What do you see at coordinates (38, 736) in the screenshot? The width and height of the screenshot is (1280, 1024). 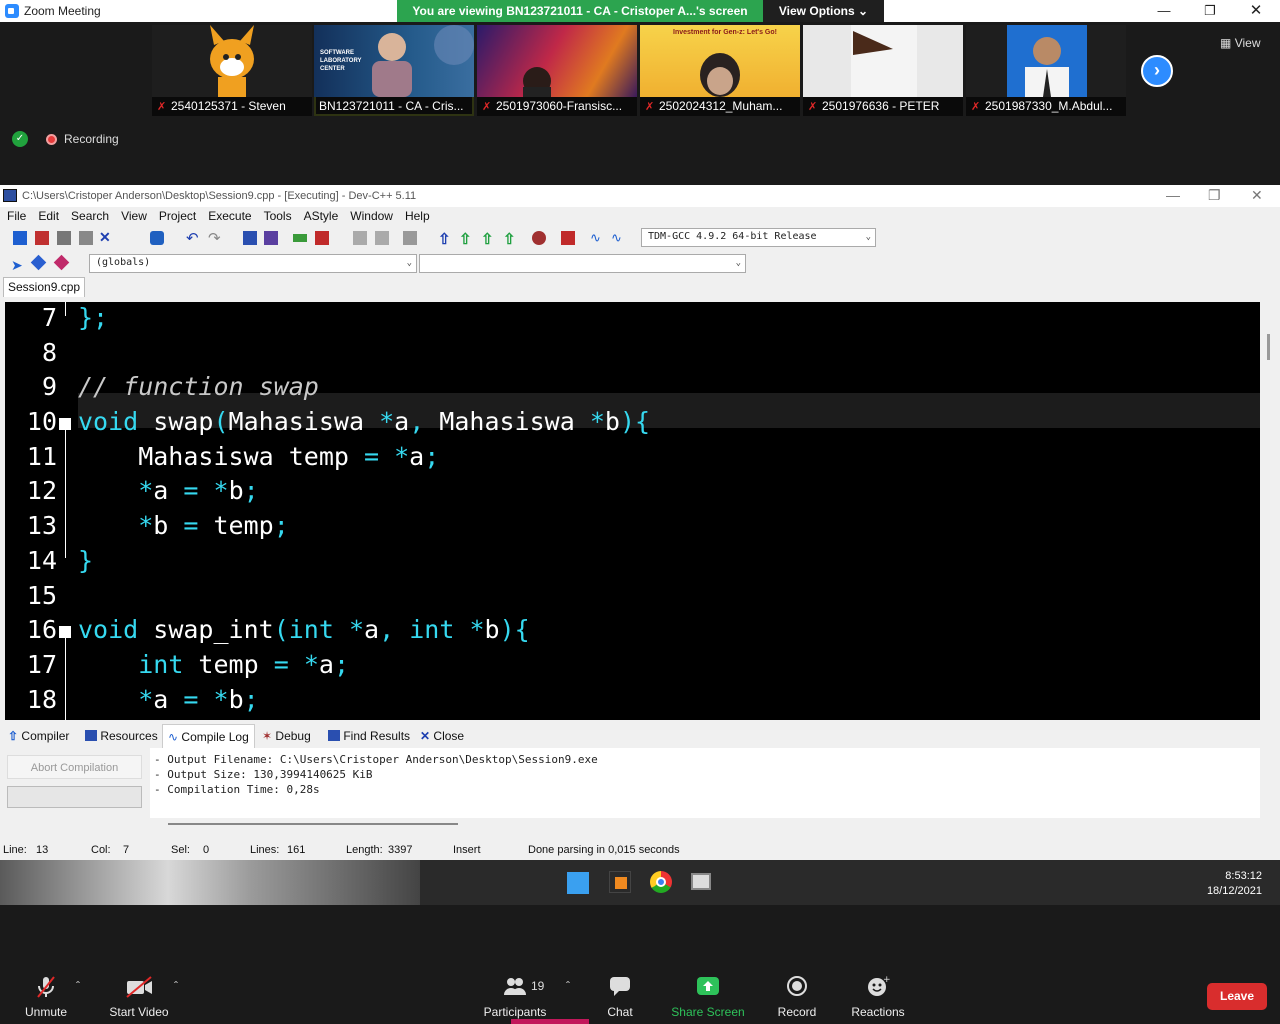 I see `tab-compiler: ⇧ Compiler` at bounding box center [38, 736].